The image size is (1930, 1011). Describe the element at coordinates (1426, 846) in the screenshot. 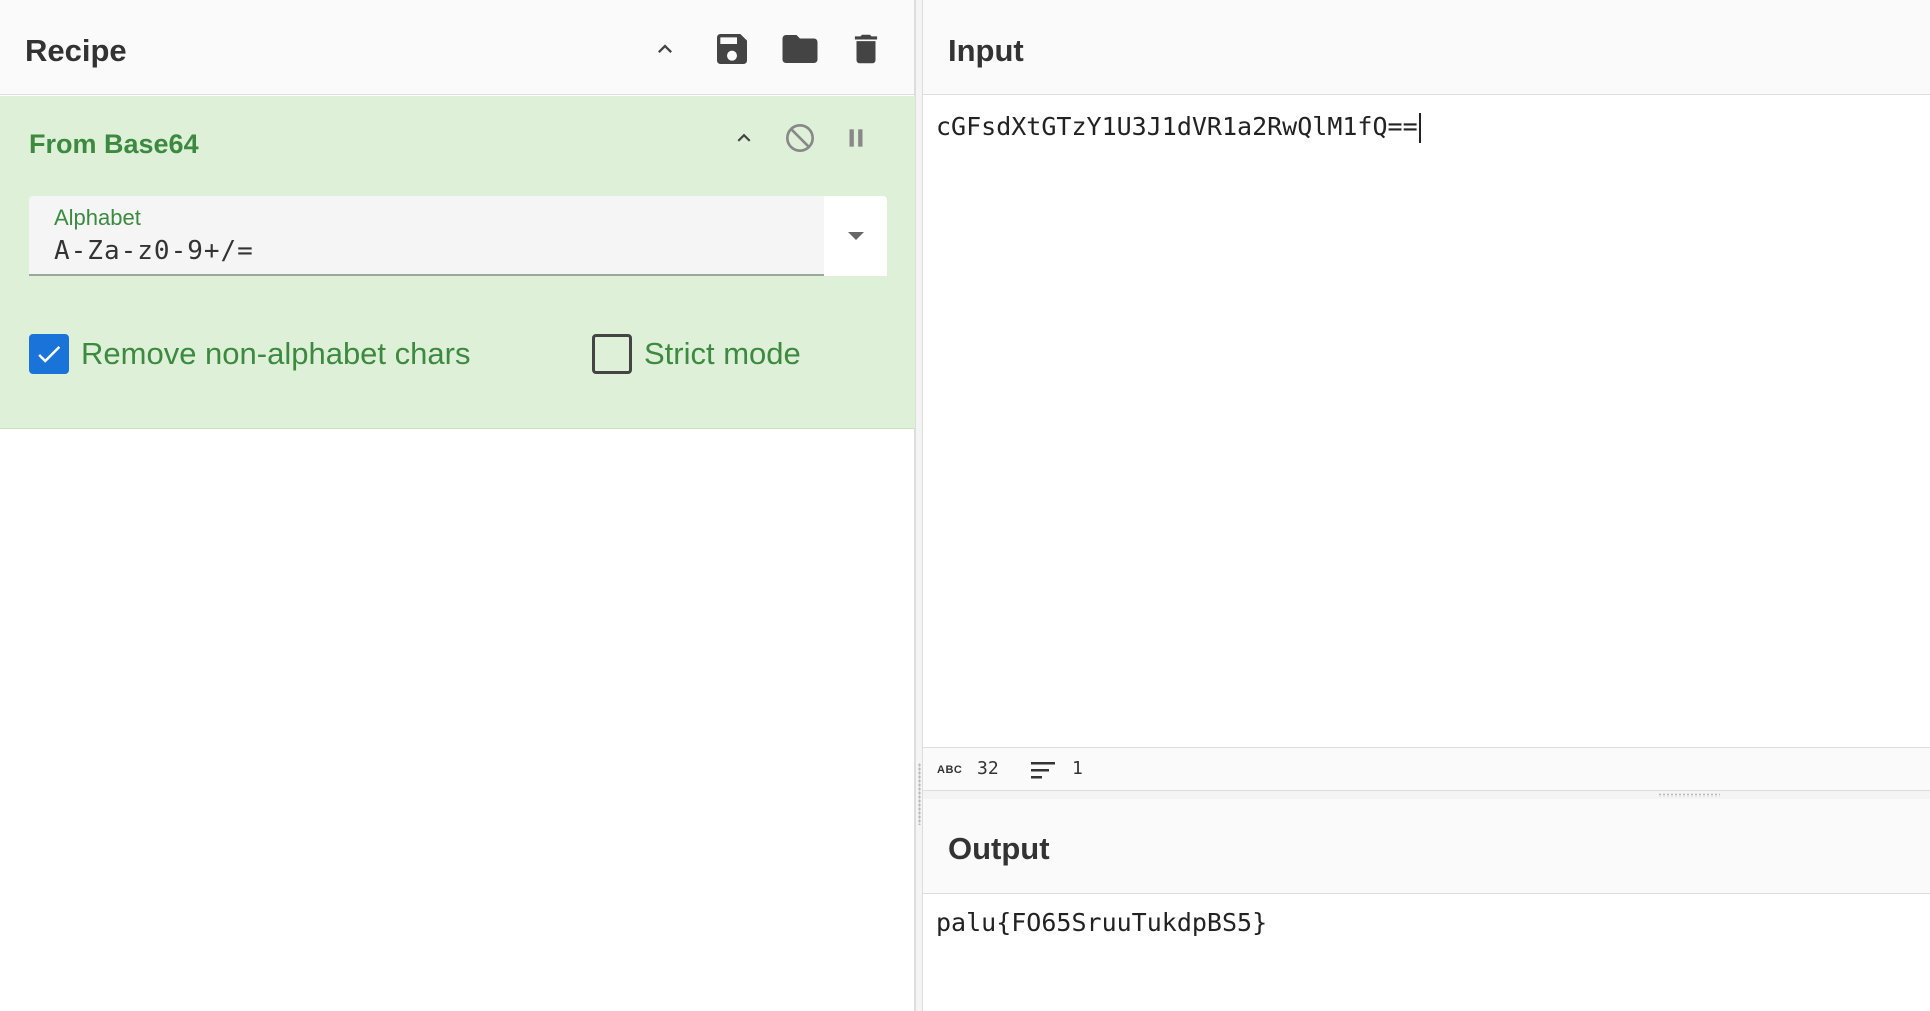

I see `output-header: Output` at that location.